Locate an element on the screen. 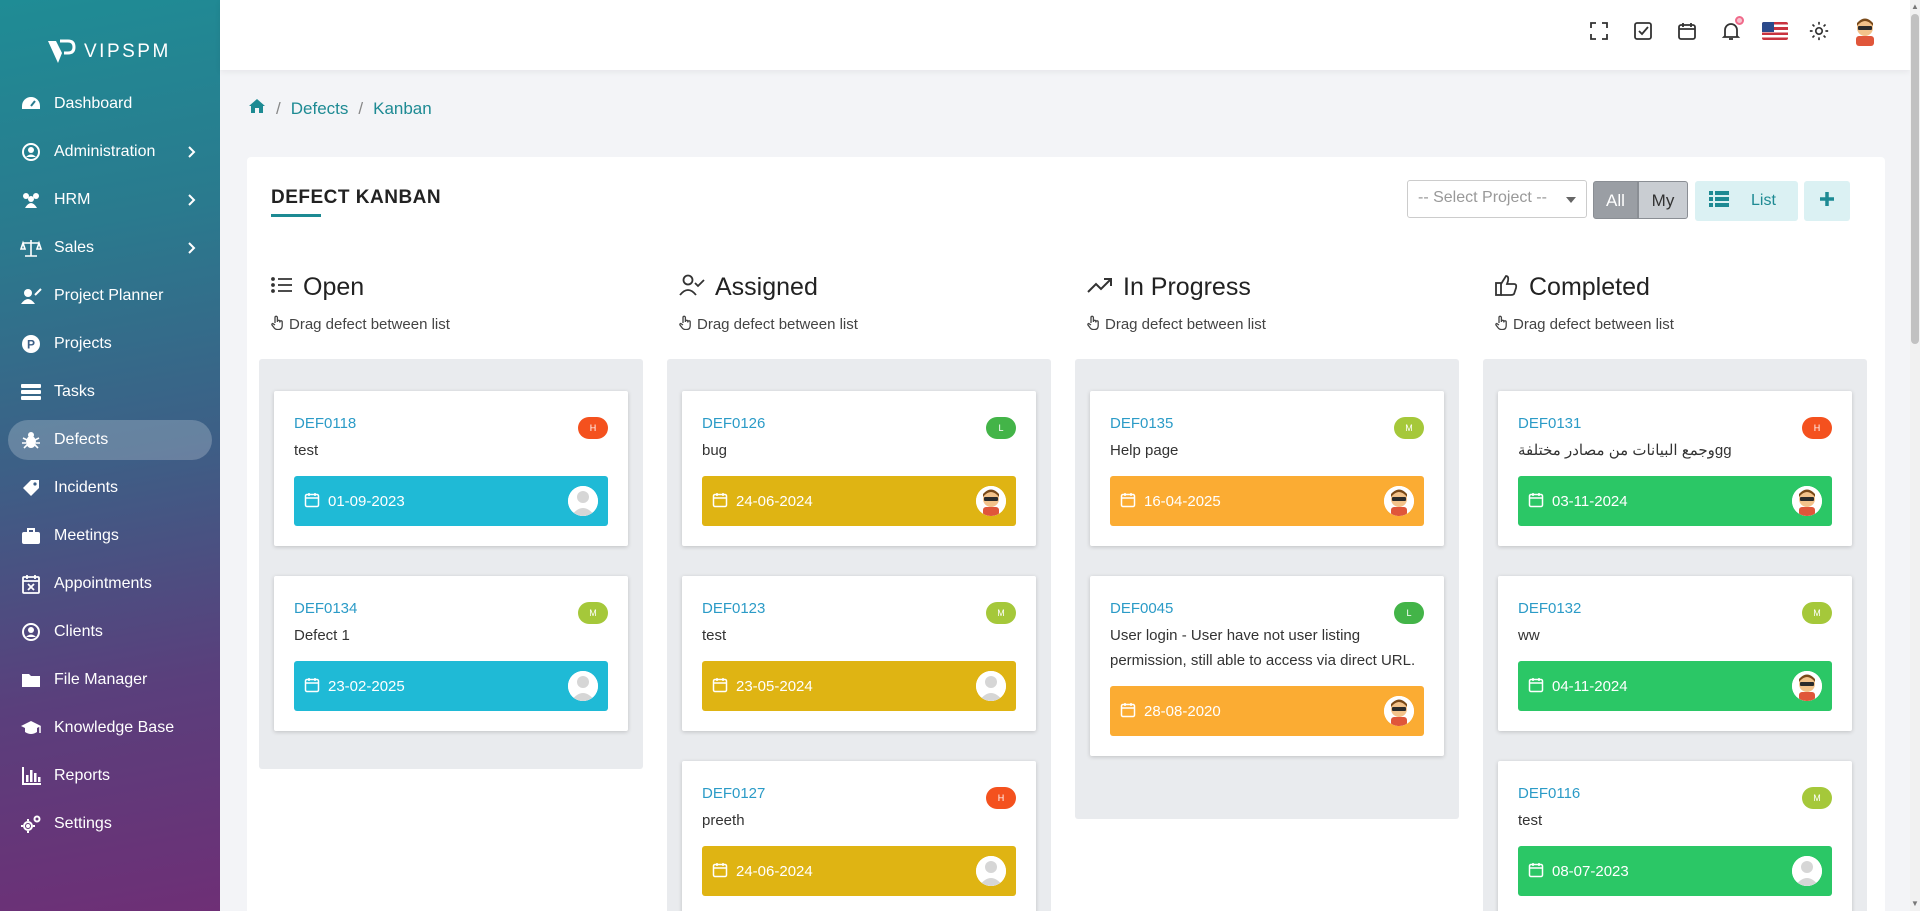 This screenshot has height=911, width=1920. sidebar-item-defects: Defects is located at coordinates (110, 440).